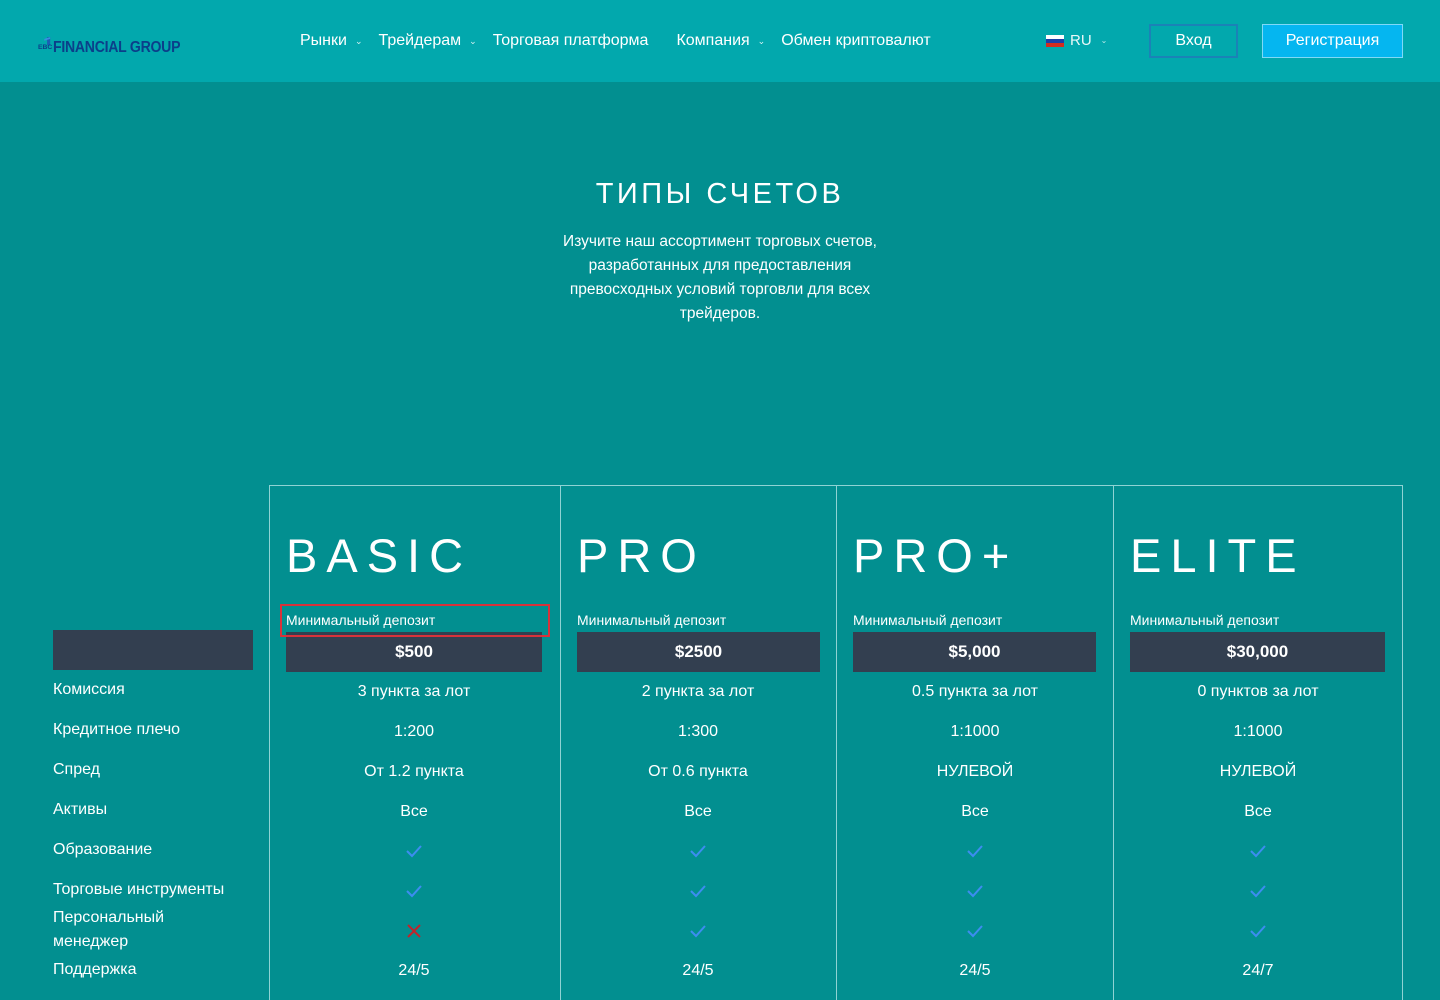  I want to click on register-button: Регистрация, so click(1332, 41).